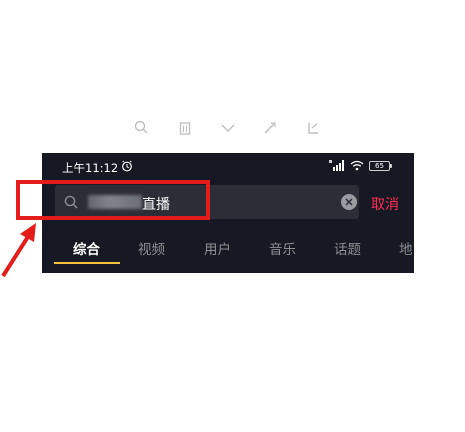 The height and width of the screenshot is (432, 465). I want to click on cancel-button: 取消, so click(385, 204).